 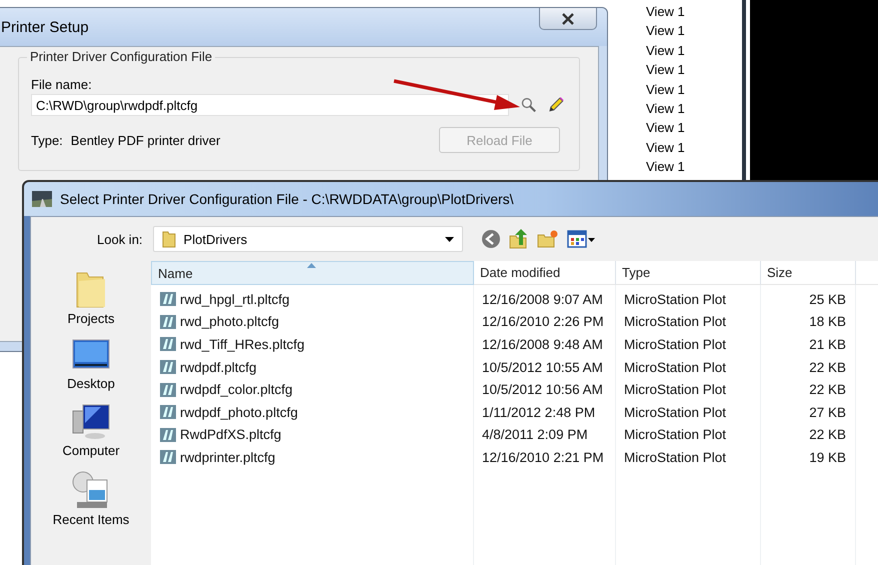 I want to click on date-cell: 4/8/2011 2:09 PM, so click(x=535, y=434).